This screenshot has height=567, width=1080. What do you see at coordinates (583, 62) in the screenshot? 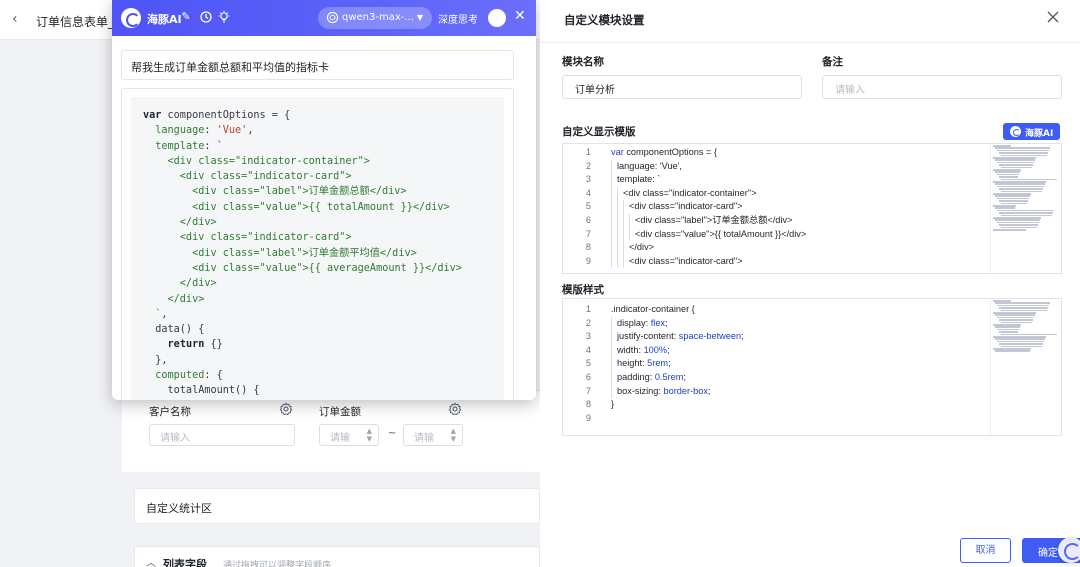
I see `module-name-label: 模块名称` at bounding box center [583, 62].